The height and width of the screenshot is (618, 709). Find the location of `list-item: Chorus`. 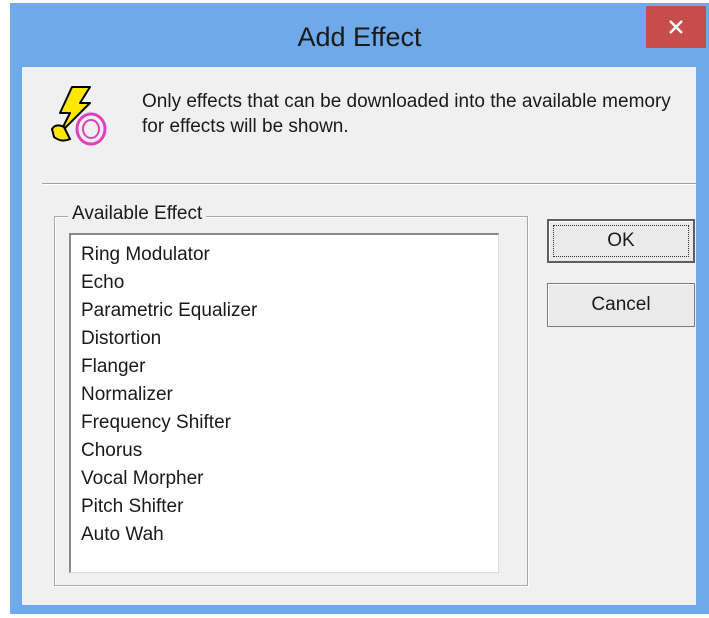

list-item: Chorus is located at coordinates (111, 451).